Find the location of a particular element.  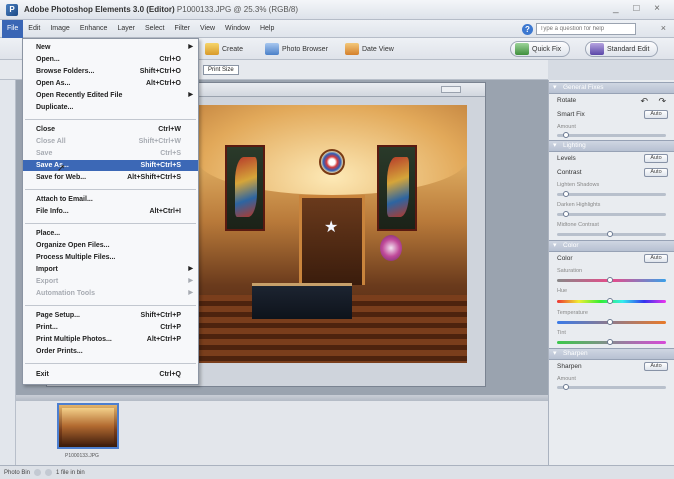

smart-fix-slider-thumb is located at coordinates (566, 135).